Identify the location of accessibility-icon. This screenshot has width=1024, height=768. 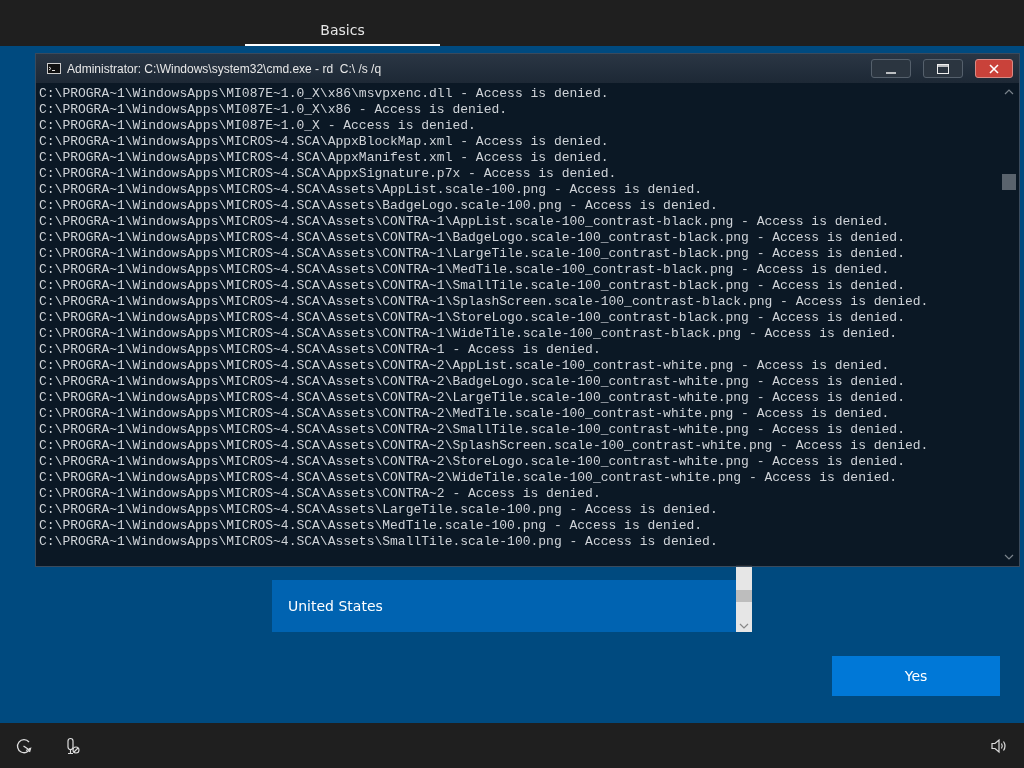
(24, 745).